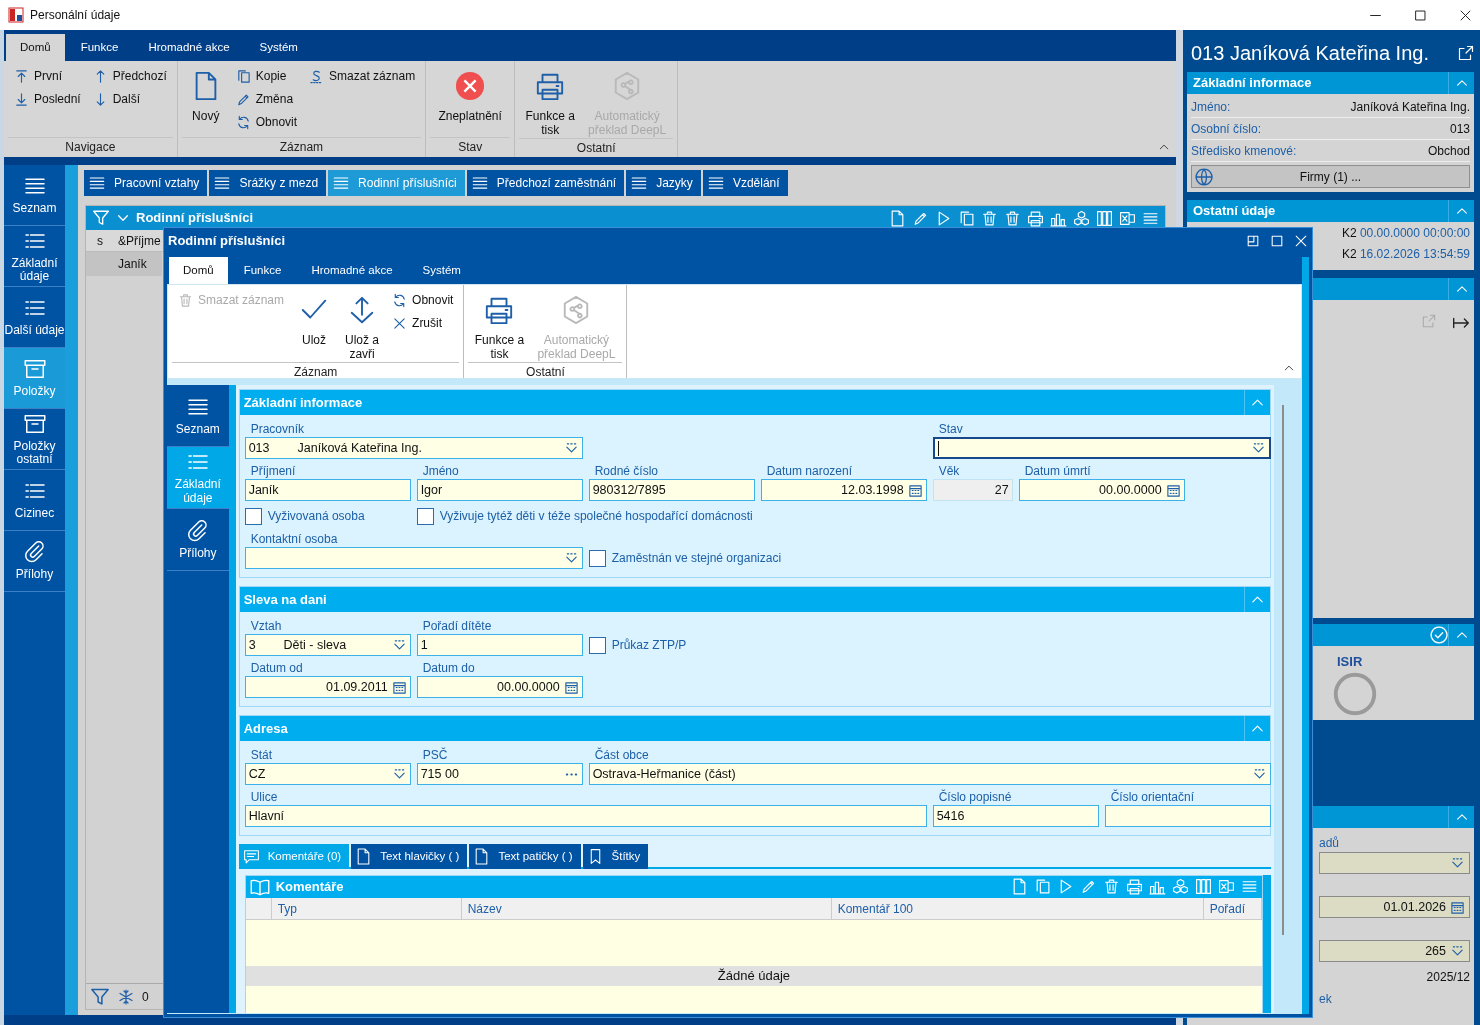 The height and width of the screenshot is (1025, 1480). I want to click on column-header: Typ, so click(366, 908).